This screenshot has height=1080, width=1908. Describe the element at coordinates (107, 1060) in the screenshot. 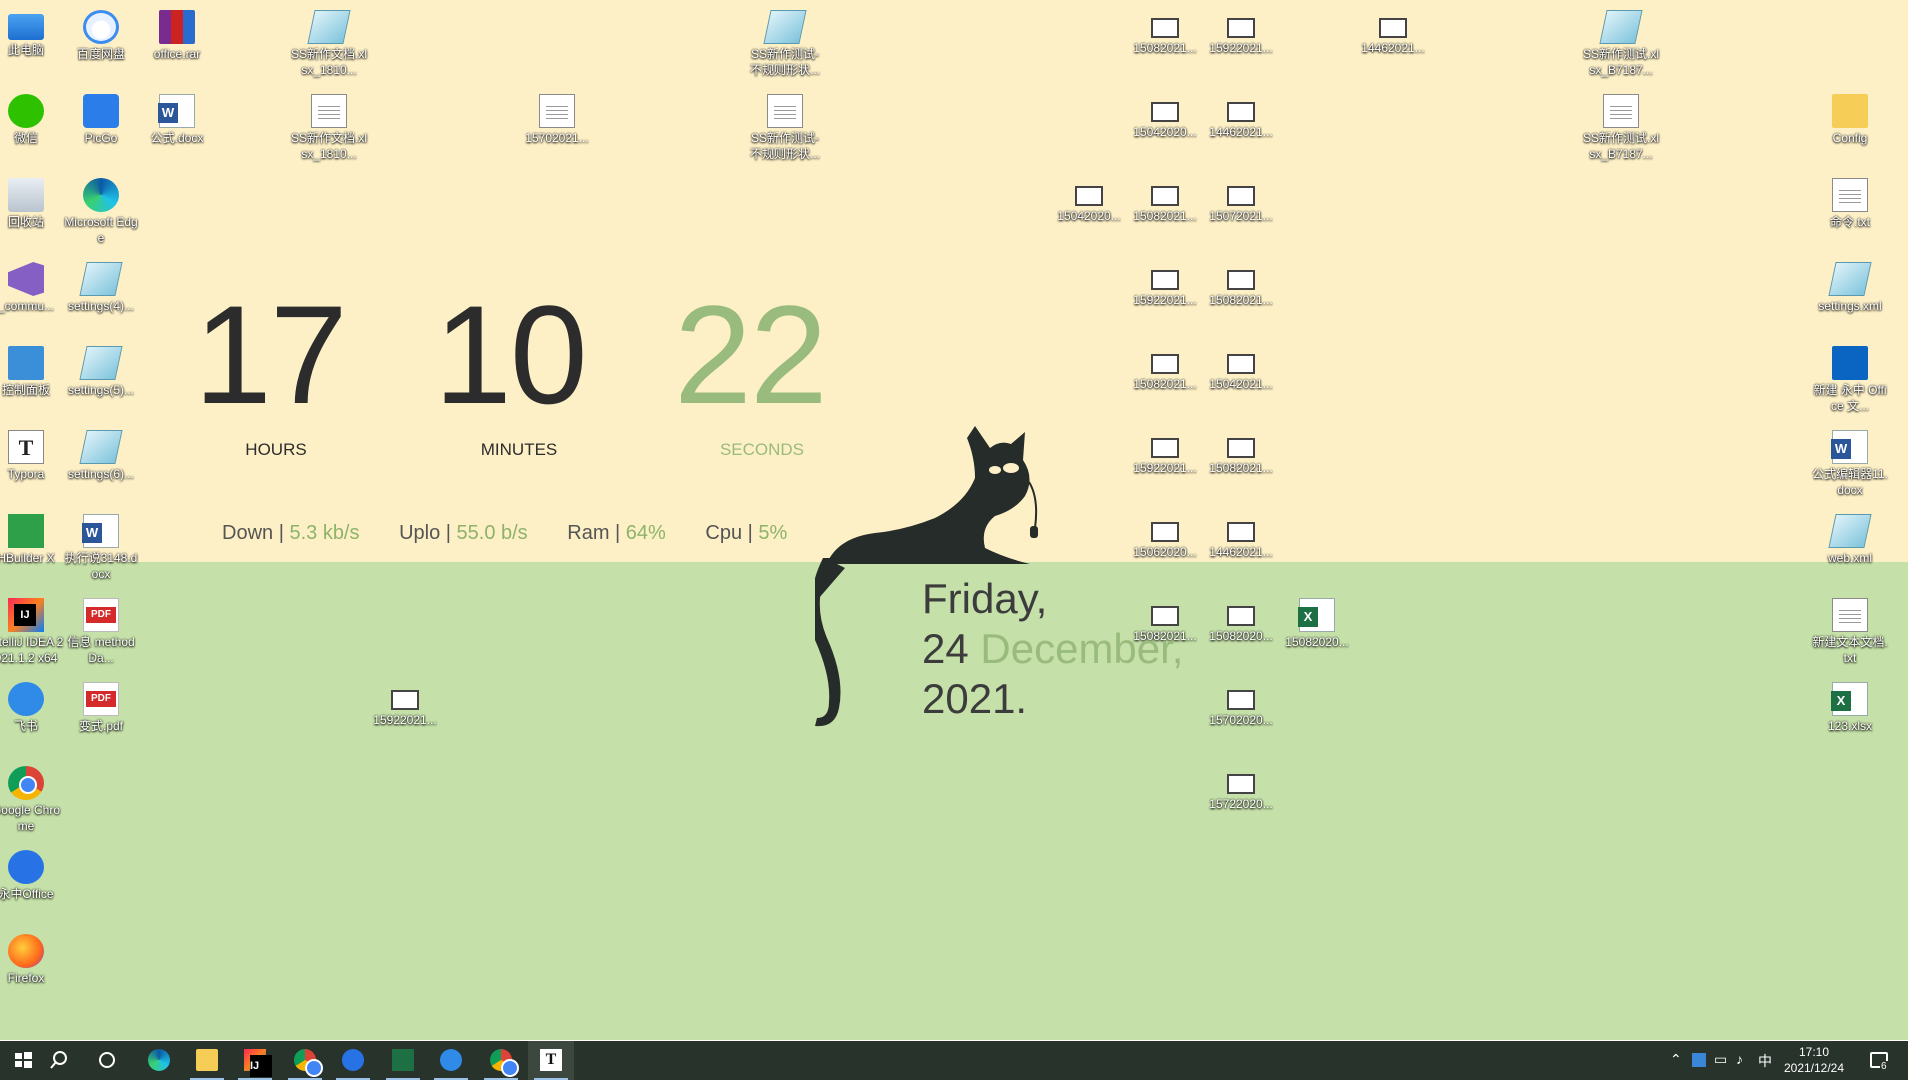

I see `cortana-button` at that location.